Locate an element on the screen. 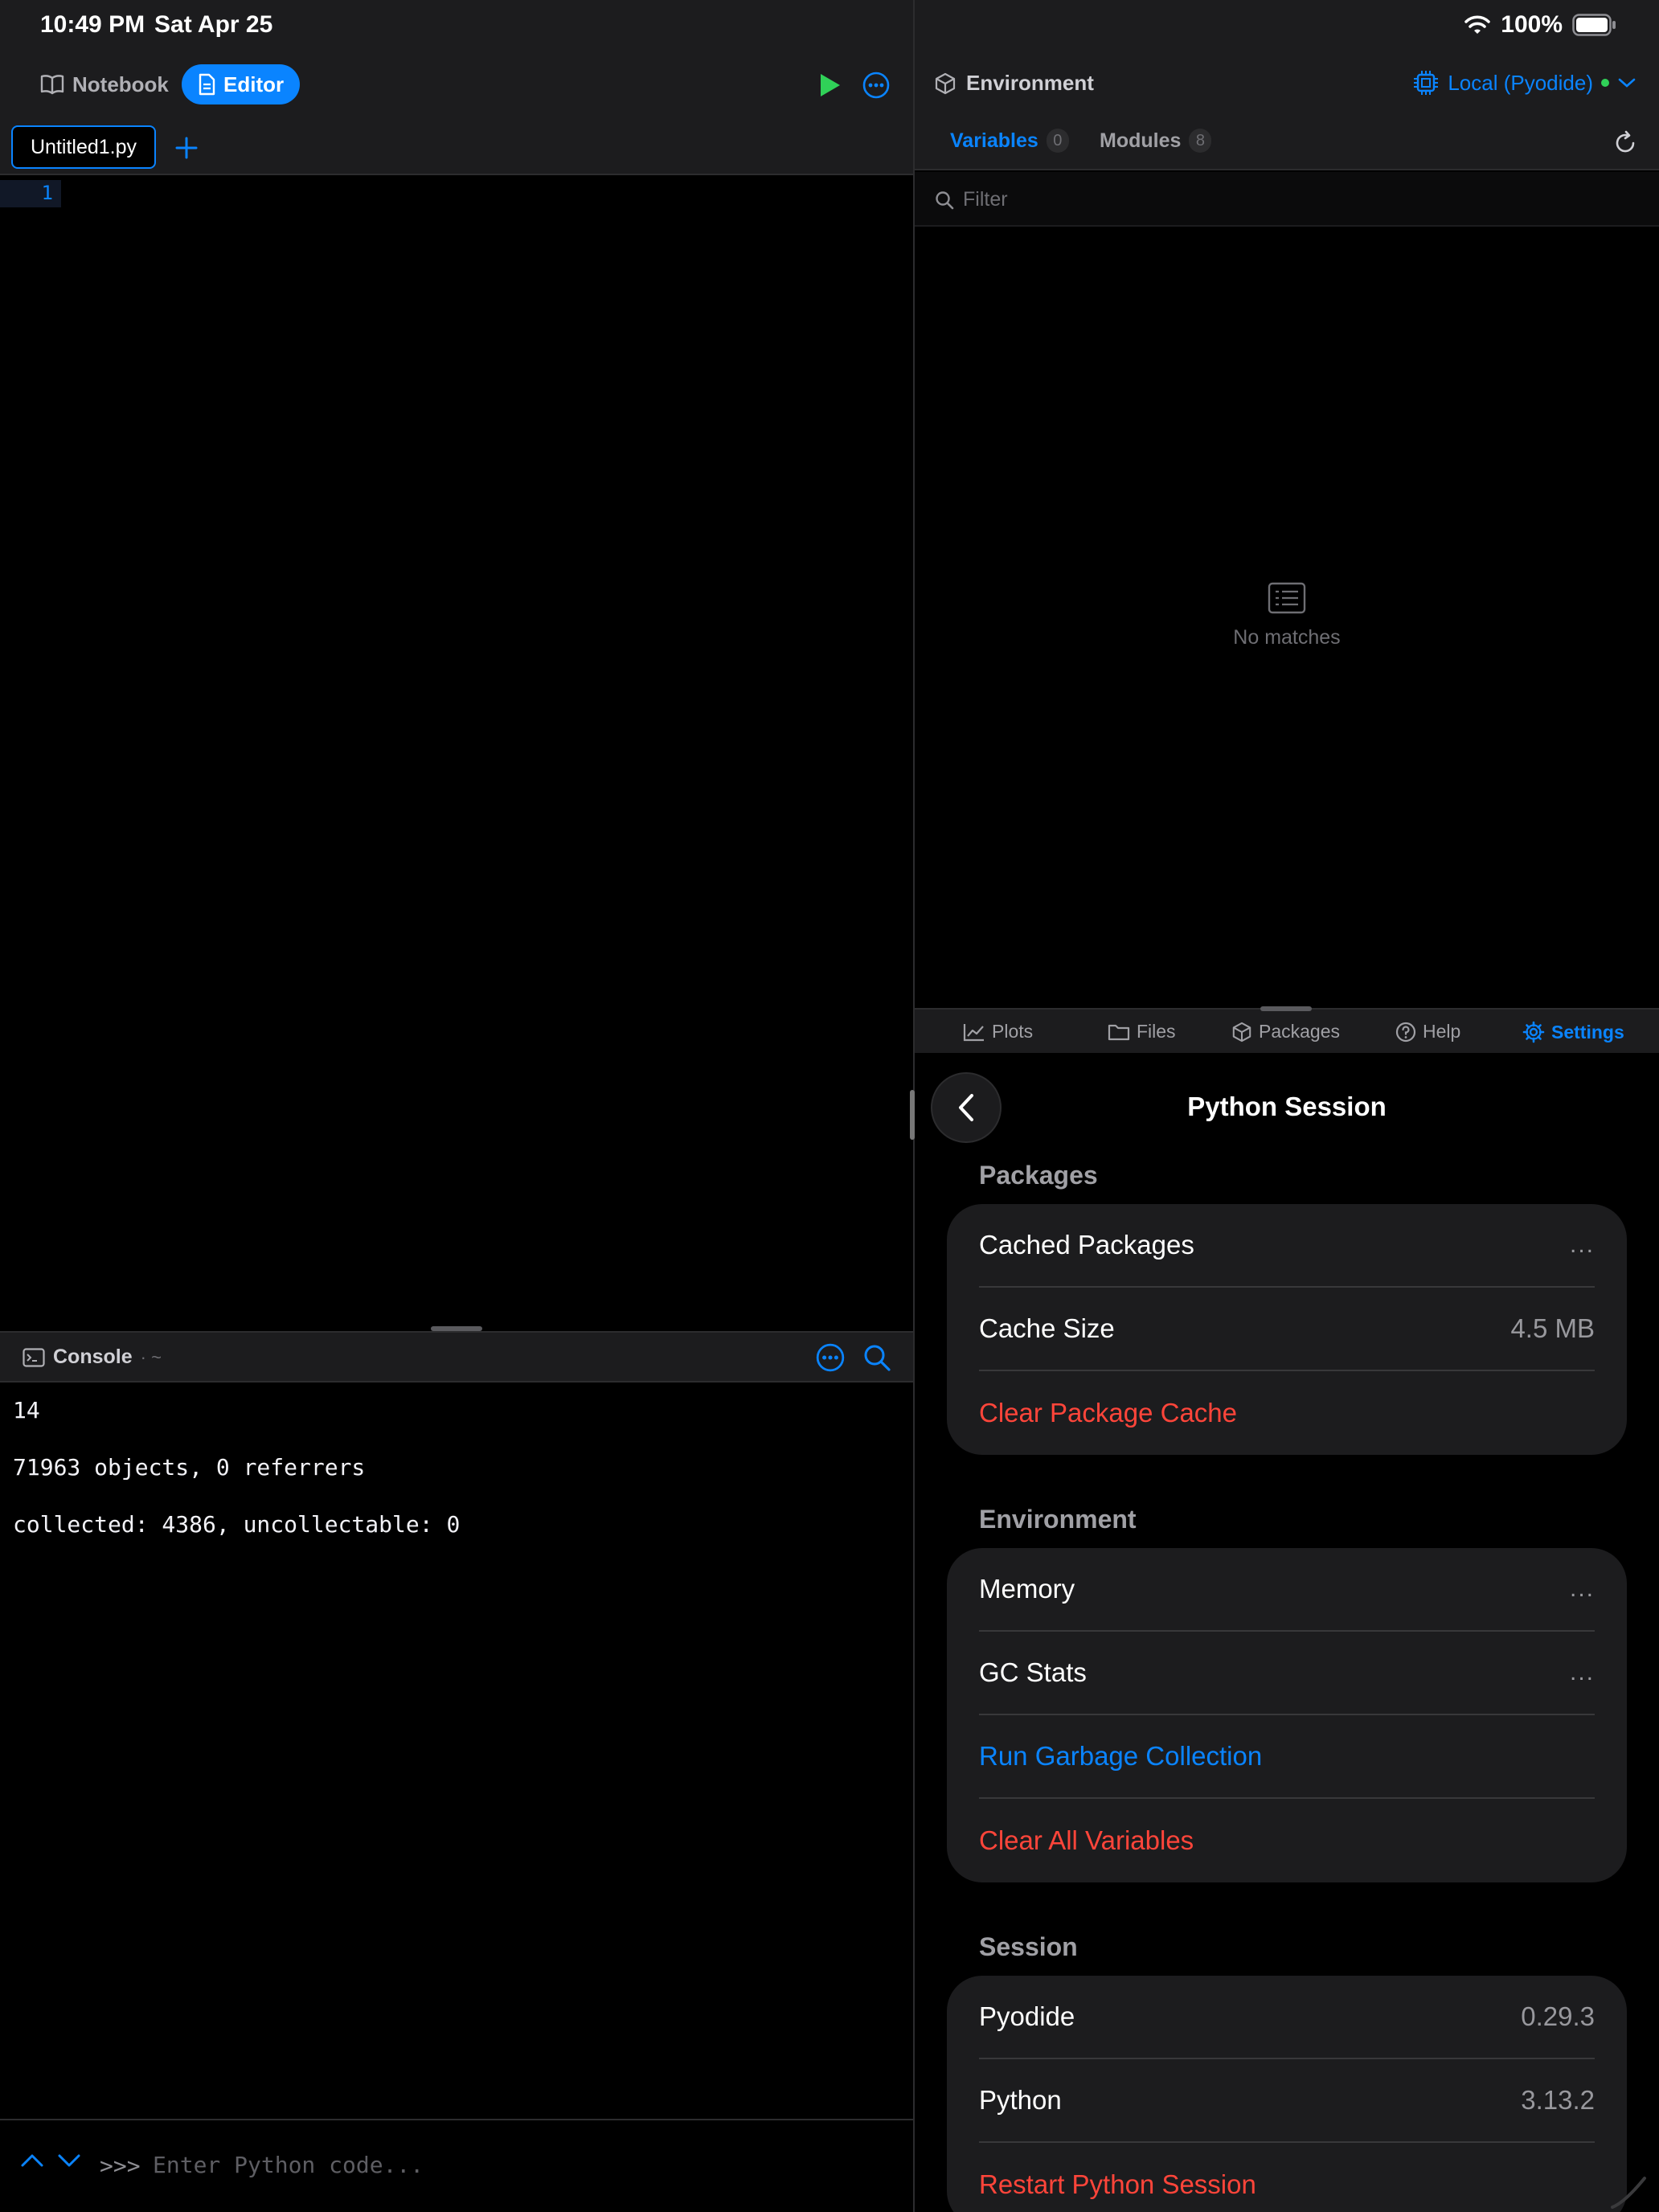 Image resolution: width=1659 pixels, height=2212 pixels. tab-files-label: Files is located at coordinates (1156, 1031).